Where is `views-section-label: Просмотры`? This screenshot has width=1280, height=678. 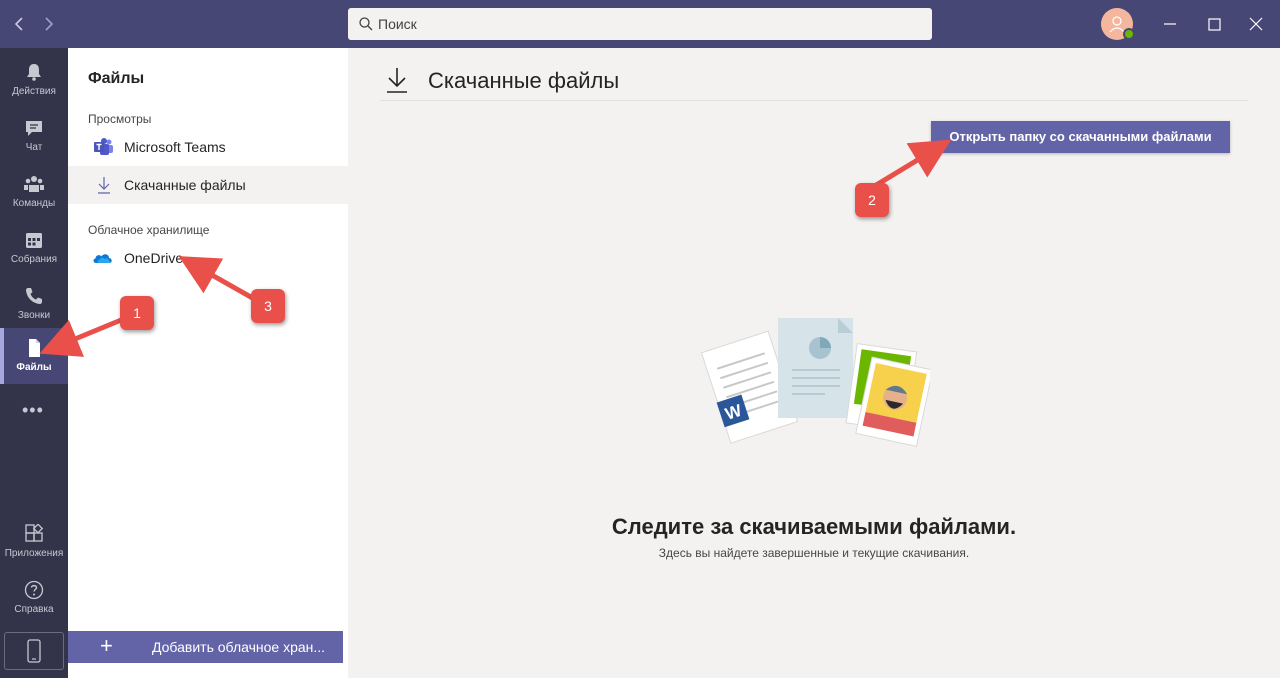 views-section-label: Просмотры is located at coordinates (120, 119).